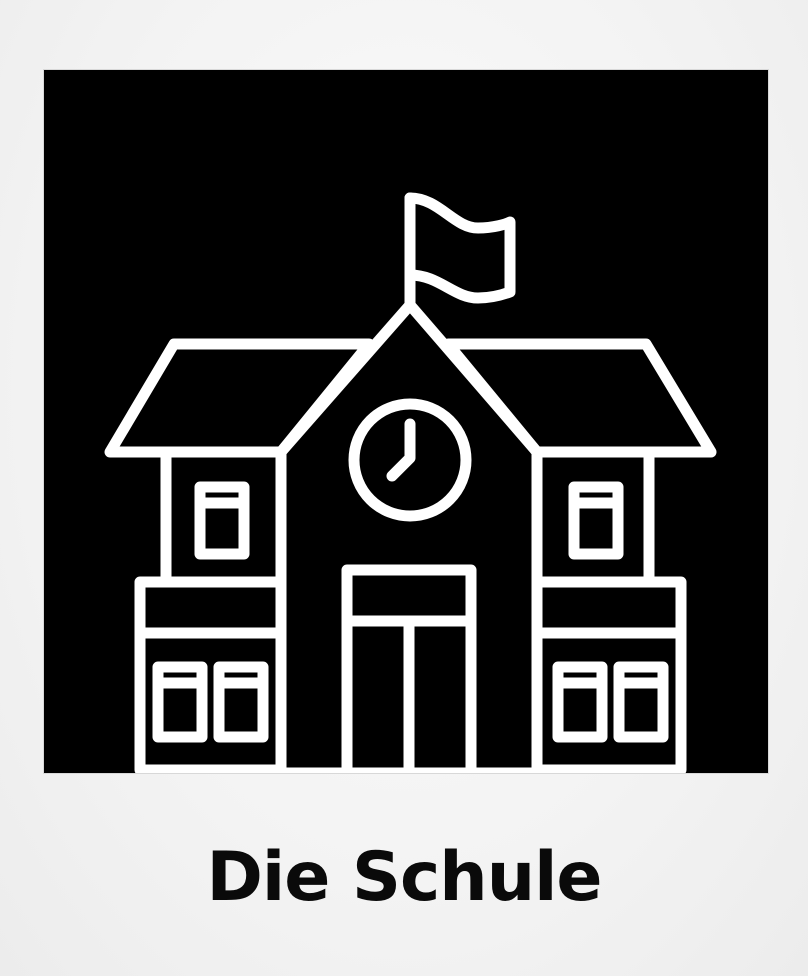 Image resolution: width=808 pixels, height=976 pixels. I want to click on card-caption: Die Schule, so click(404, 877).